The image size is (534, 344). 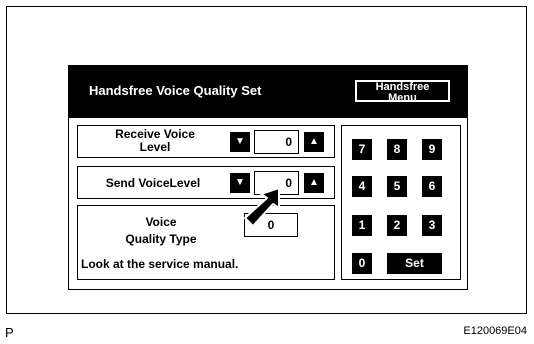 What do you see at coordinates (362, 225) in the screenshot?
I see `key-1: 1` at bounding box center [362, 225].